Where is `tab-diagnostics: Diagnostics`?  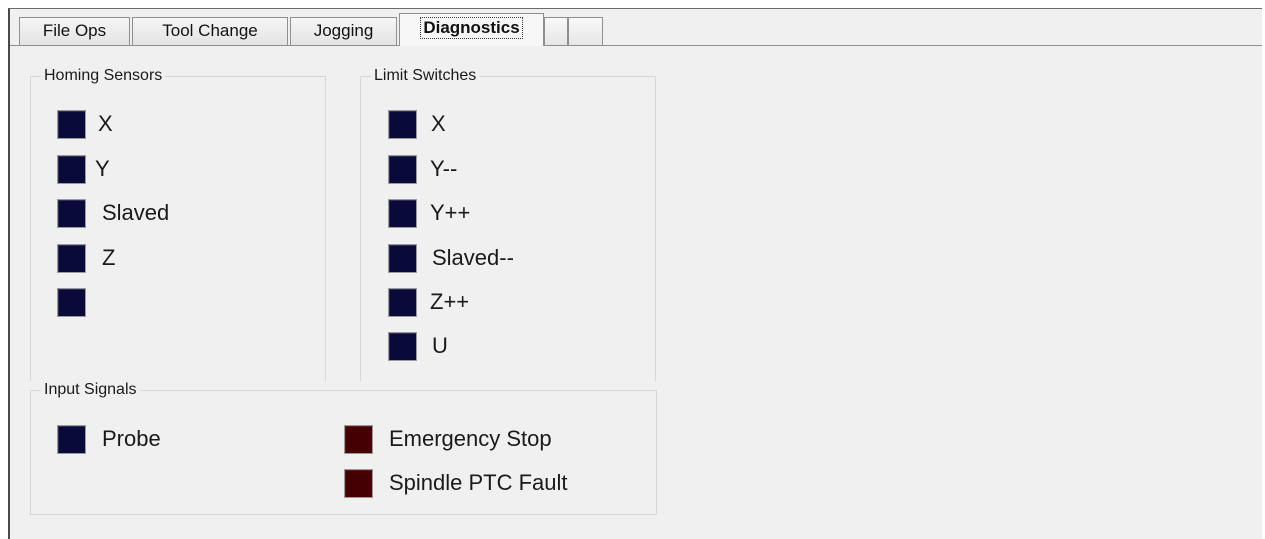 tab-diagnostics: Diagnostics is located at coordinates (471, 29).